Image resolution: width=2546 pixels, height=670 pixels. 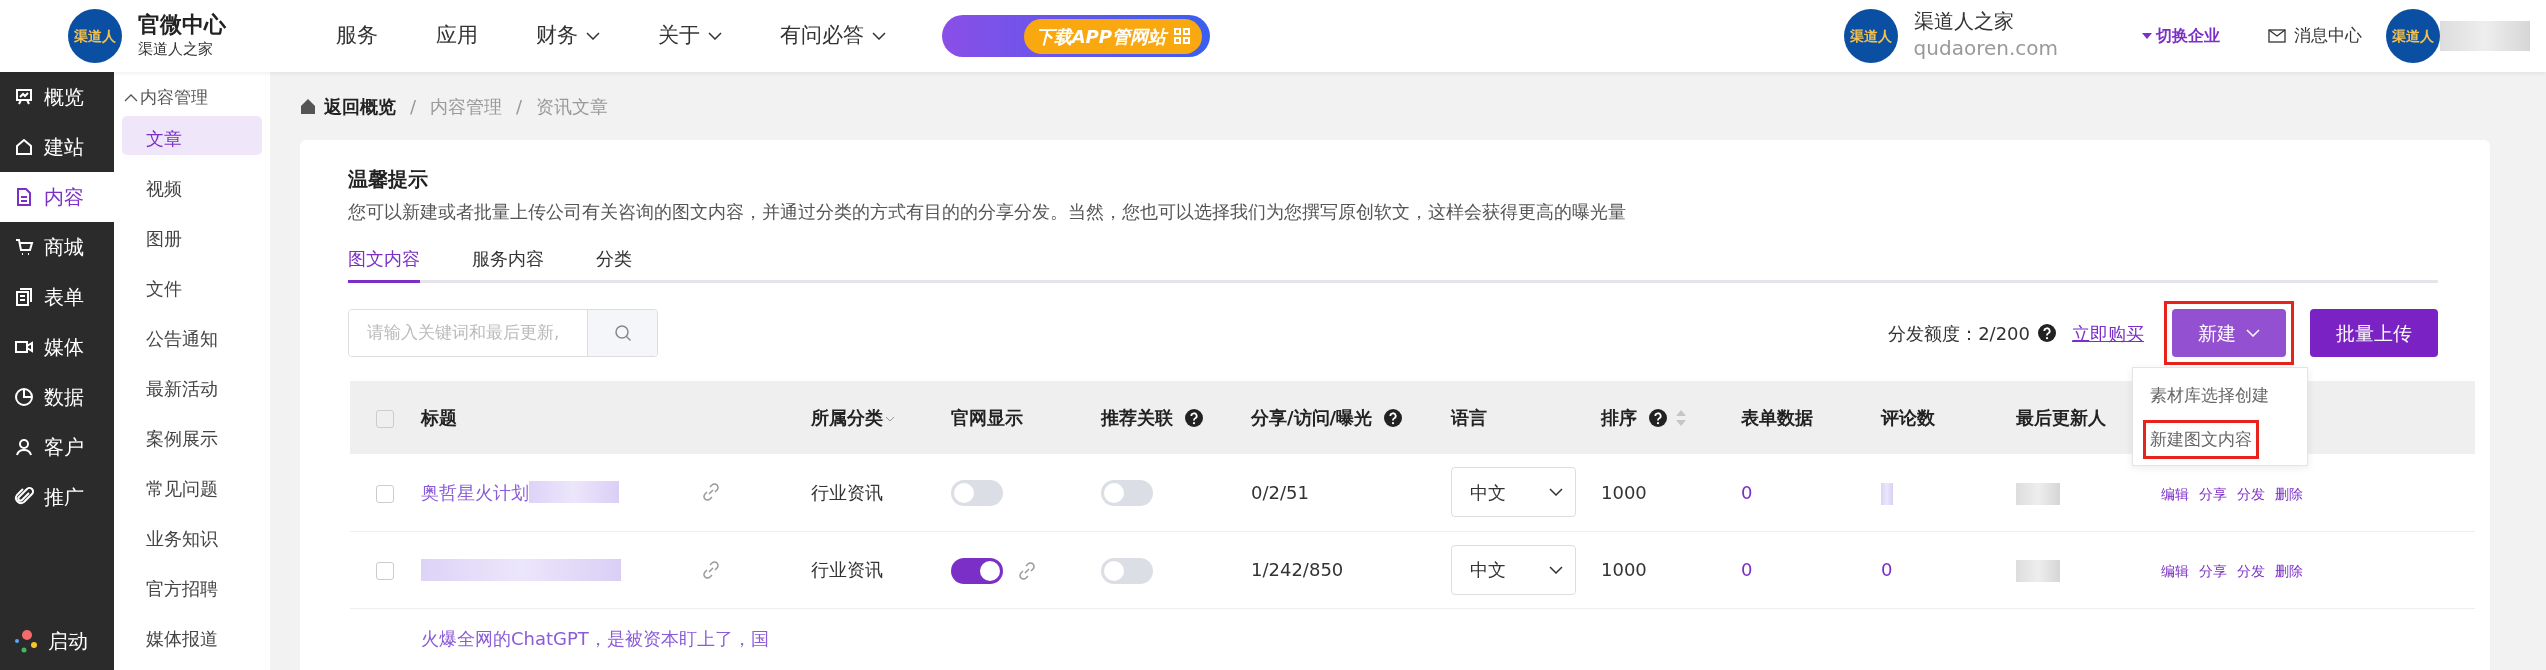 I want to click on new-button: 新建, so click(x=2229, y=333).